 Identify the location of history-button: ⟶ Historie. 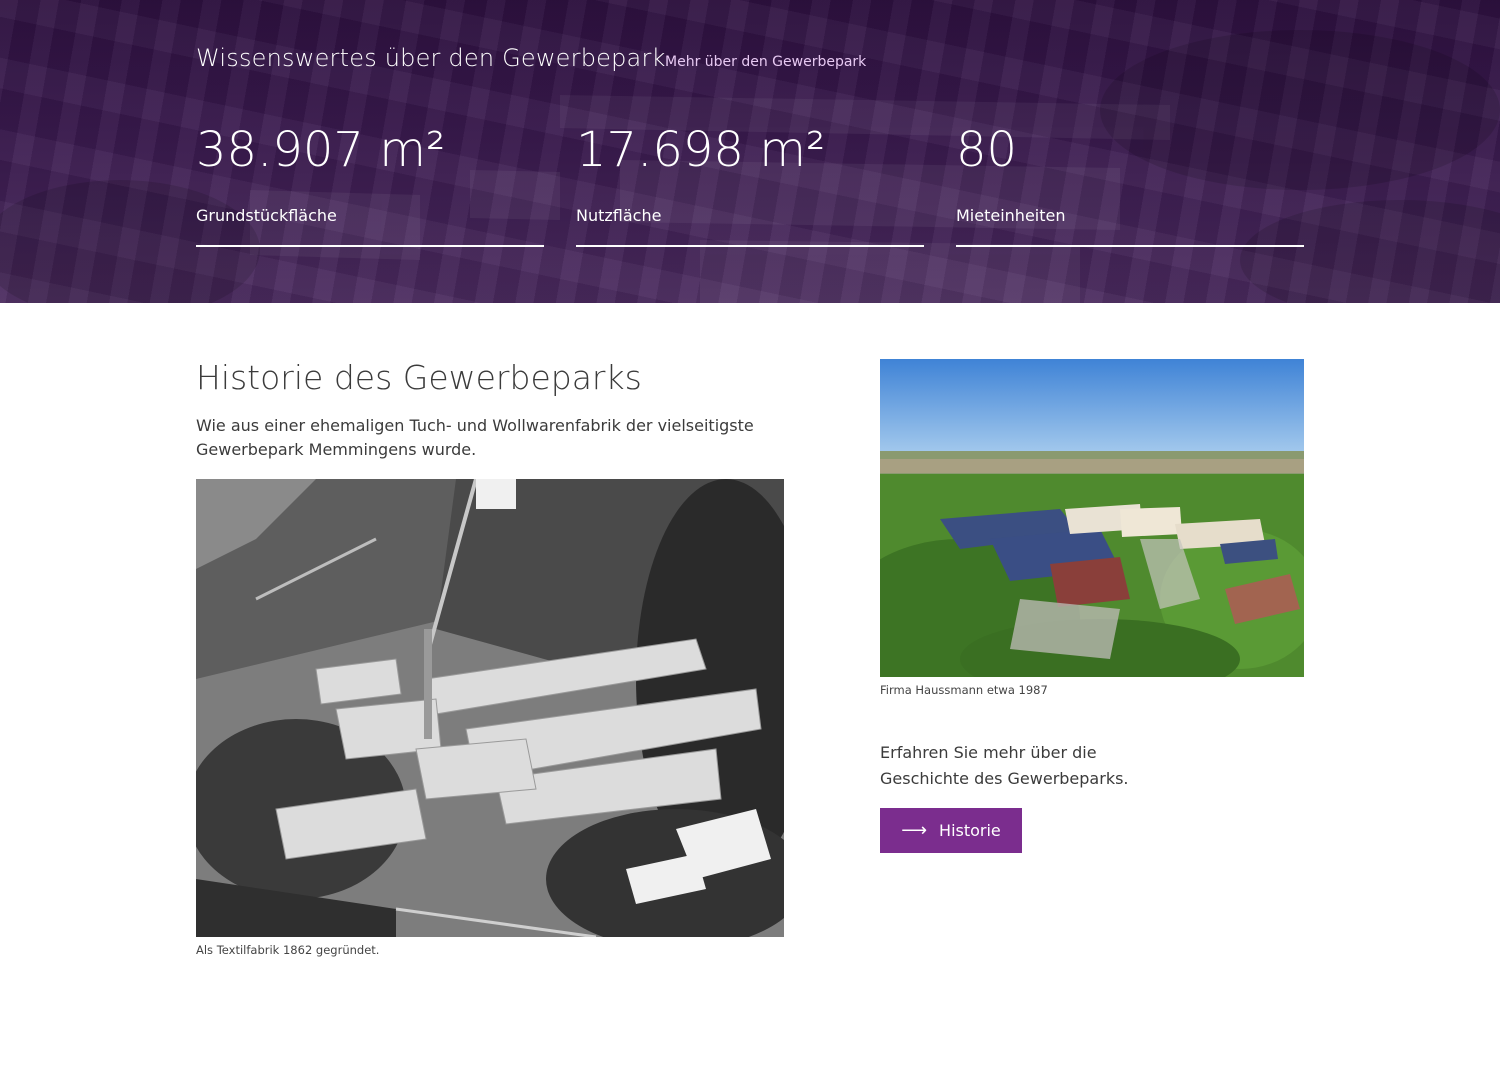
(951, 830).